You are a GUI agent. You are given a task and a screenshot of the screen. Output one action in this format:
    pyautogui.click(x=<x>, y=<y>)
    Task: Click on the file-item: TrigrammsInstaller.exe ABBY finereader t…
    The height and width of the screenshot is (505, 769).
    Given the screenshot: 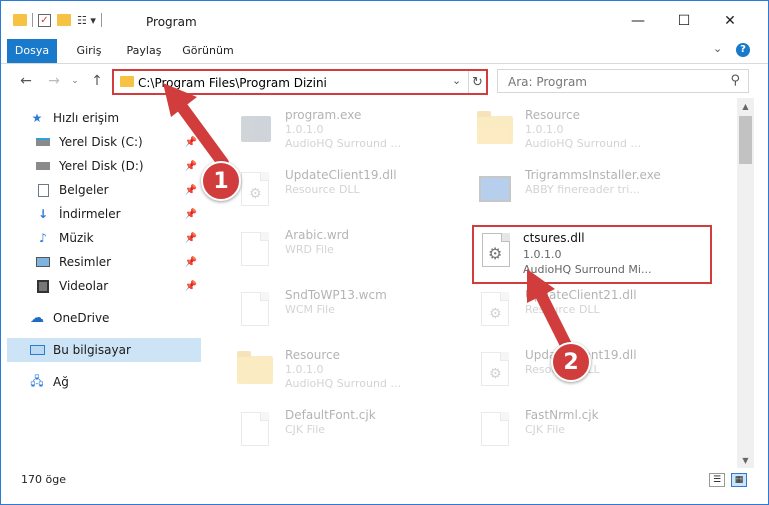 What is the action you would take?
    pyautogui.click(x=581, y=190)
    